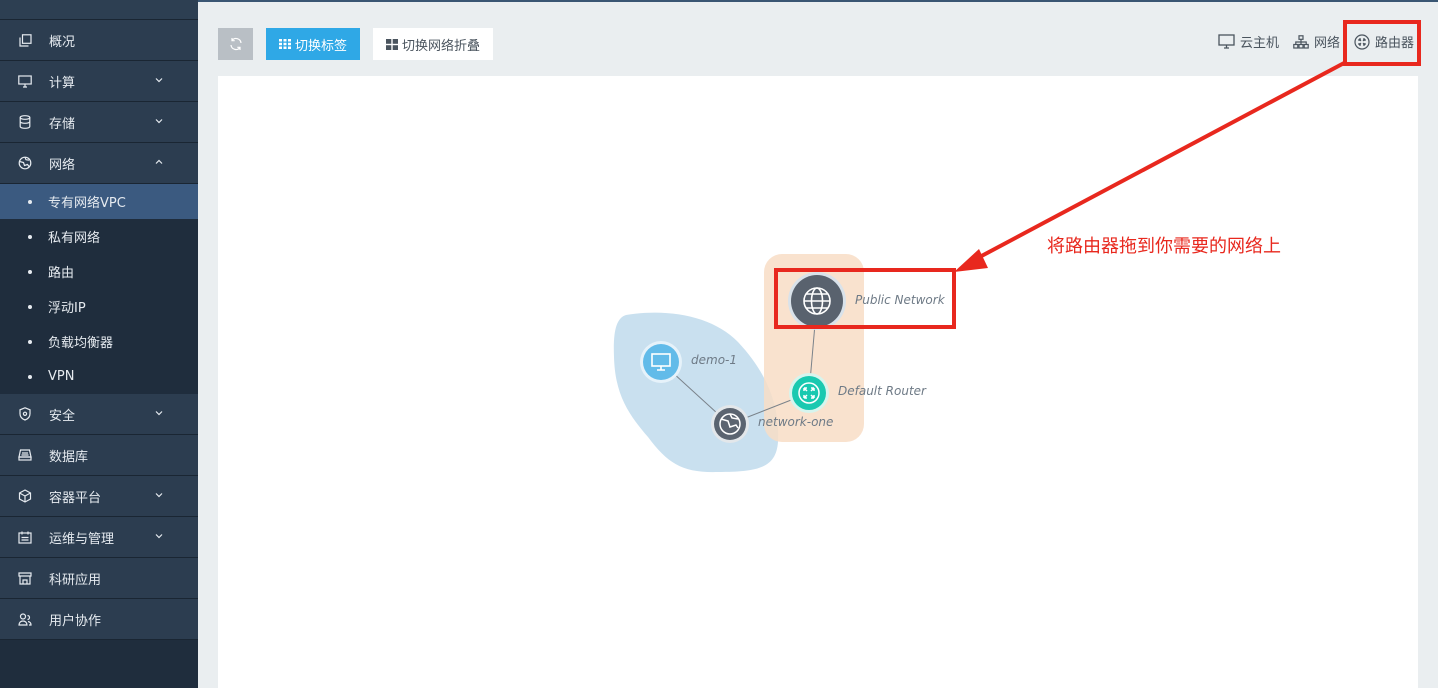  I want to click on sidebar-item-label: 容器平台, so click(75, 498).